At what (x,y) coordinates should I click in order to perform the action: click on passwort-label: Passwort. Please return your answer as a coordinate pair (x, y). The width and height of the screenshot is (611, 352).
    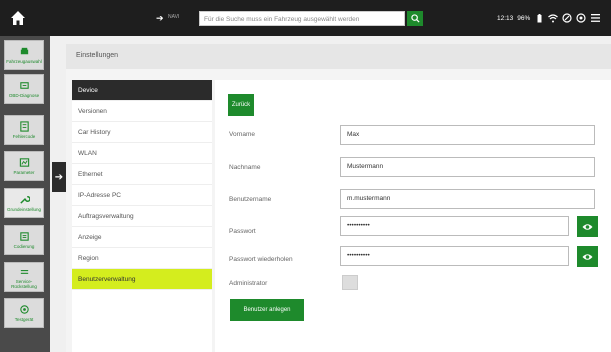
    Looking at the image, I should click on (242, 231).